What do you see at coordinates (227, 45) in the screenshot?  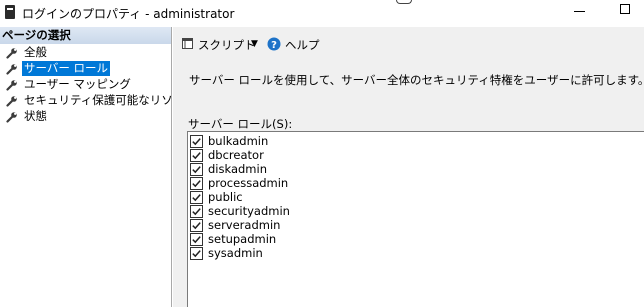 I see `script-button: スクリプト` at bounding box center [227, 45].